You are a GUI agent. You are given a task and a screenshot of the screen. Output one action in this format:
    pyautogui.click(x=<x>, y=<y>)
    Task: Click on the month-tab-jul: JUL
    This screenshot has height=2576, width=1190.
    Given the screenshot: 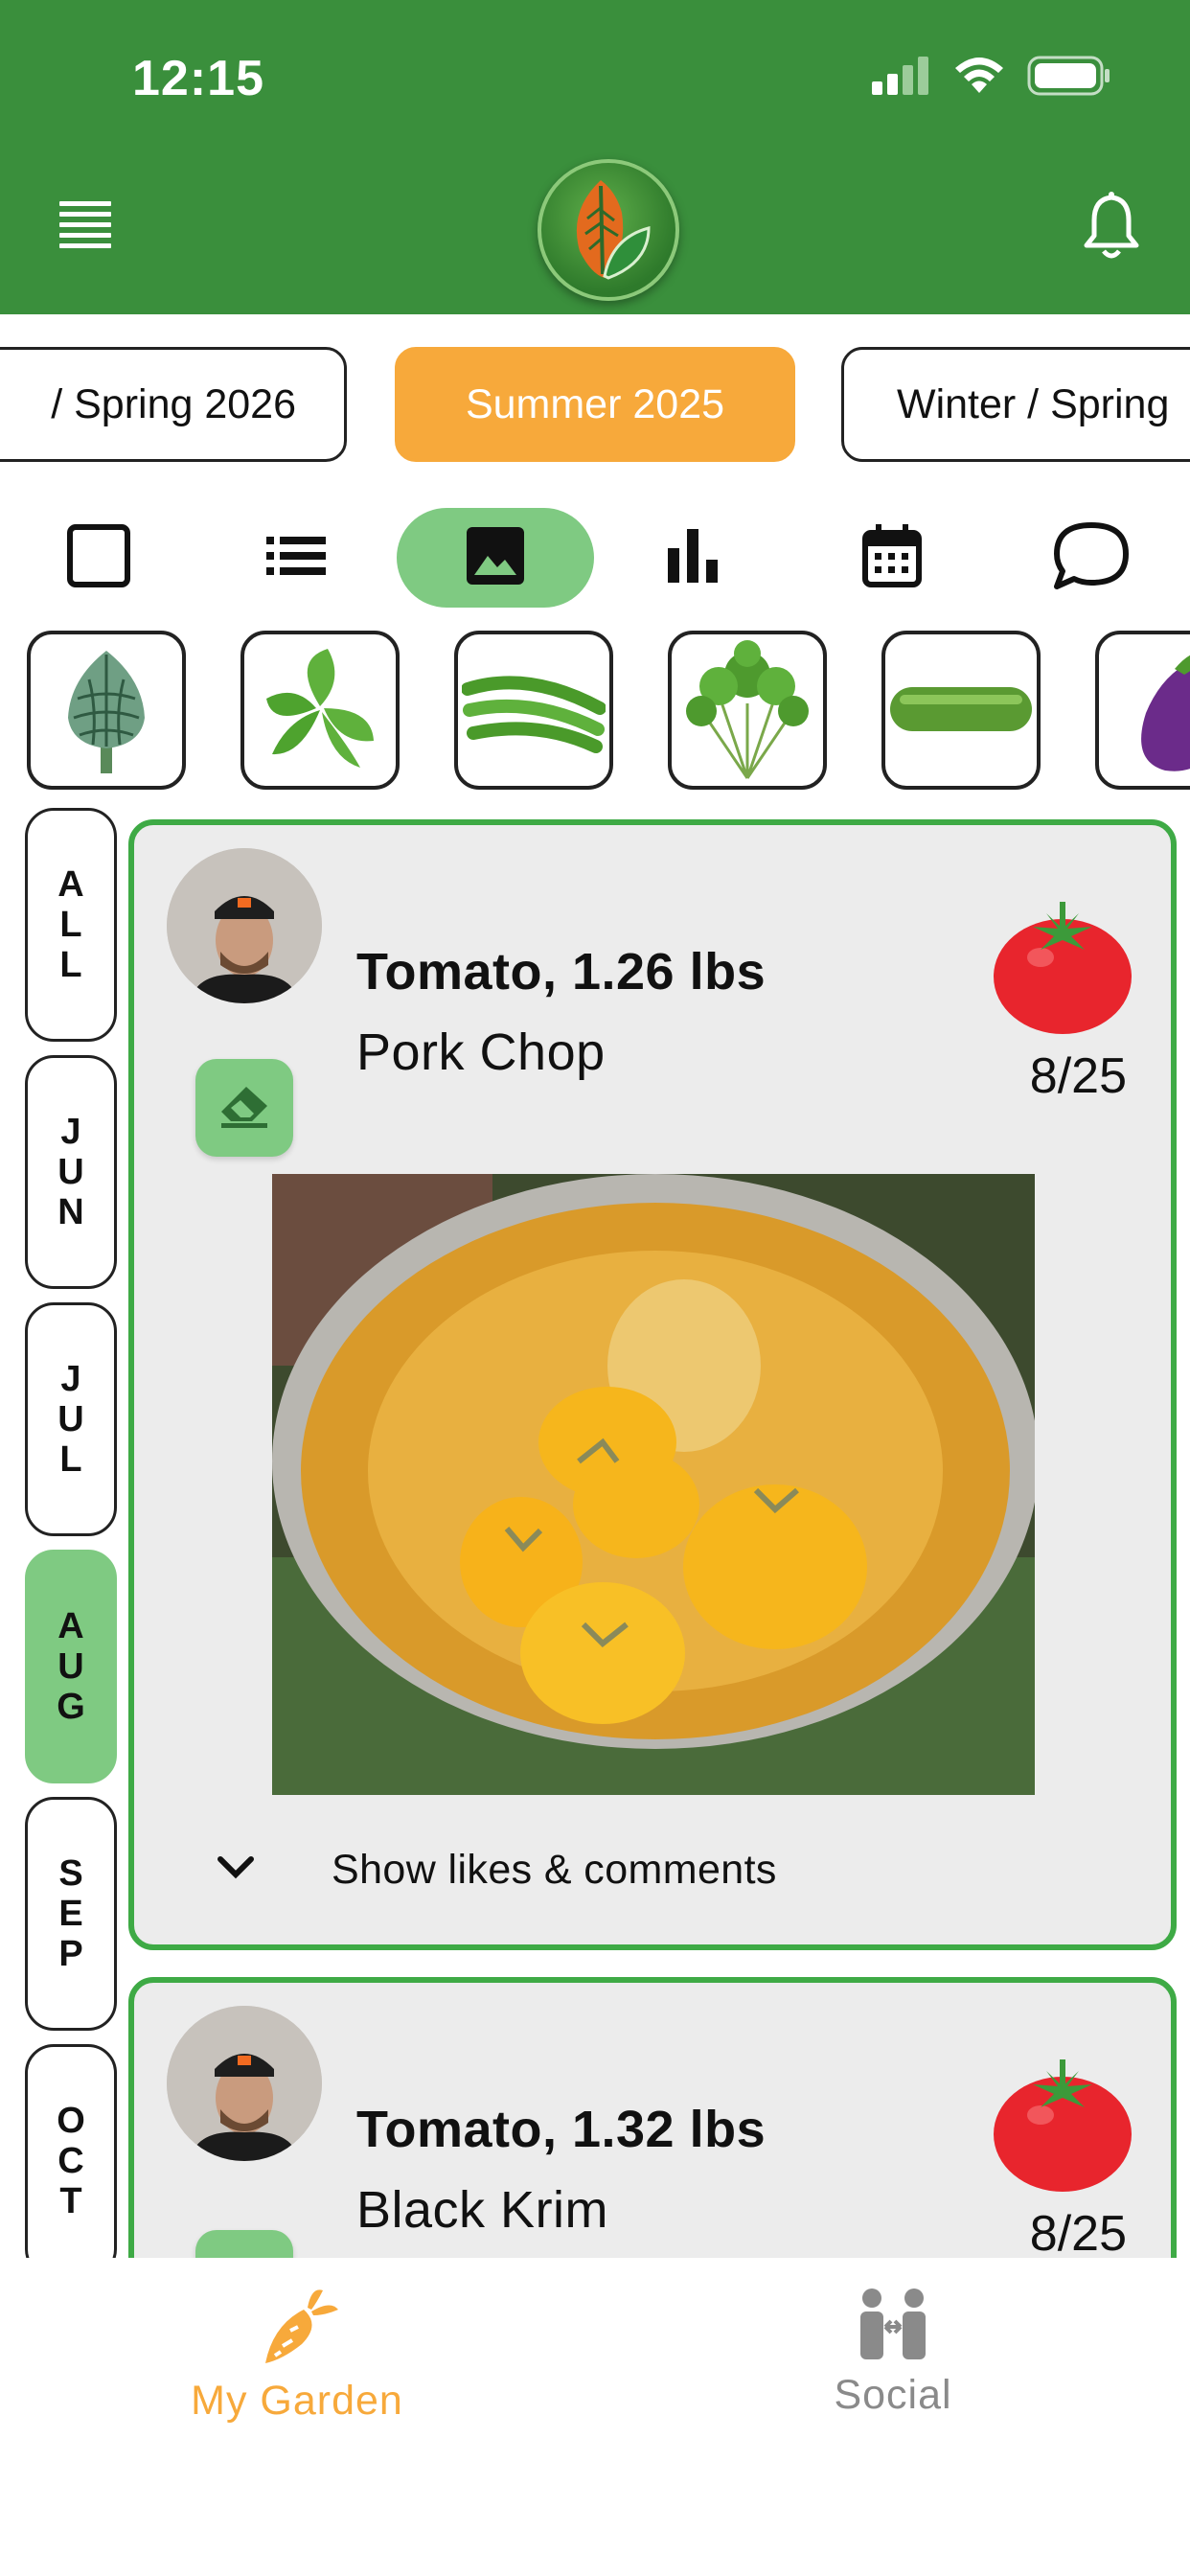 What is the action you would take?
    pyautogui.click(x=71, y=1419)
    